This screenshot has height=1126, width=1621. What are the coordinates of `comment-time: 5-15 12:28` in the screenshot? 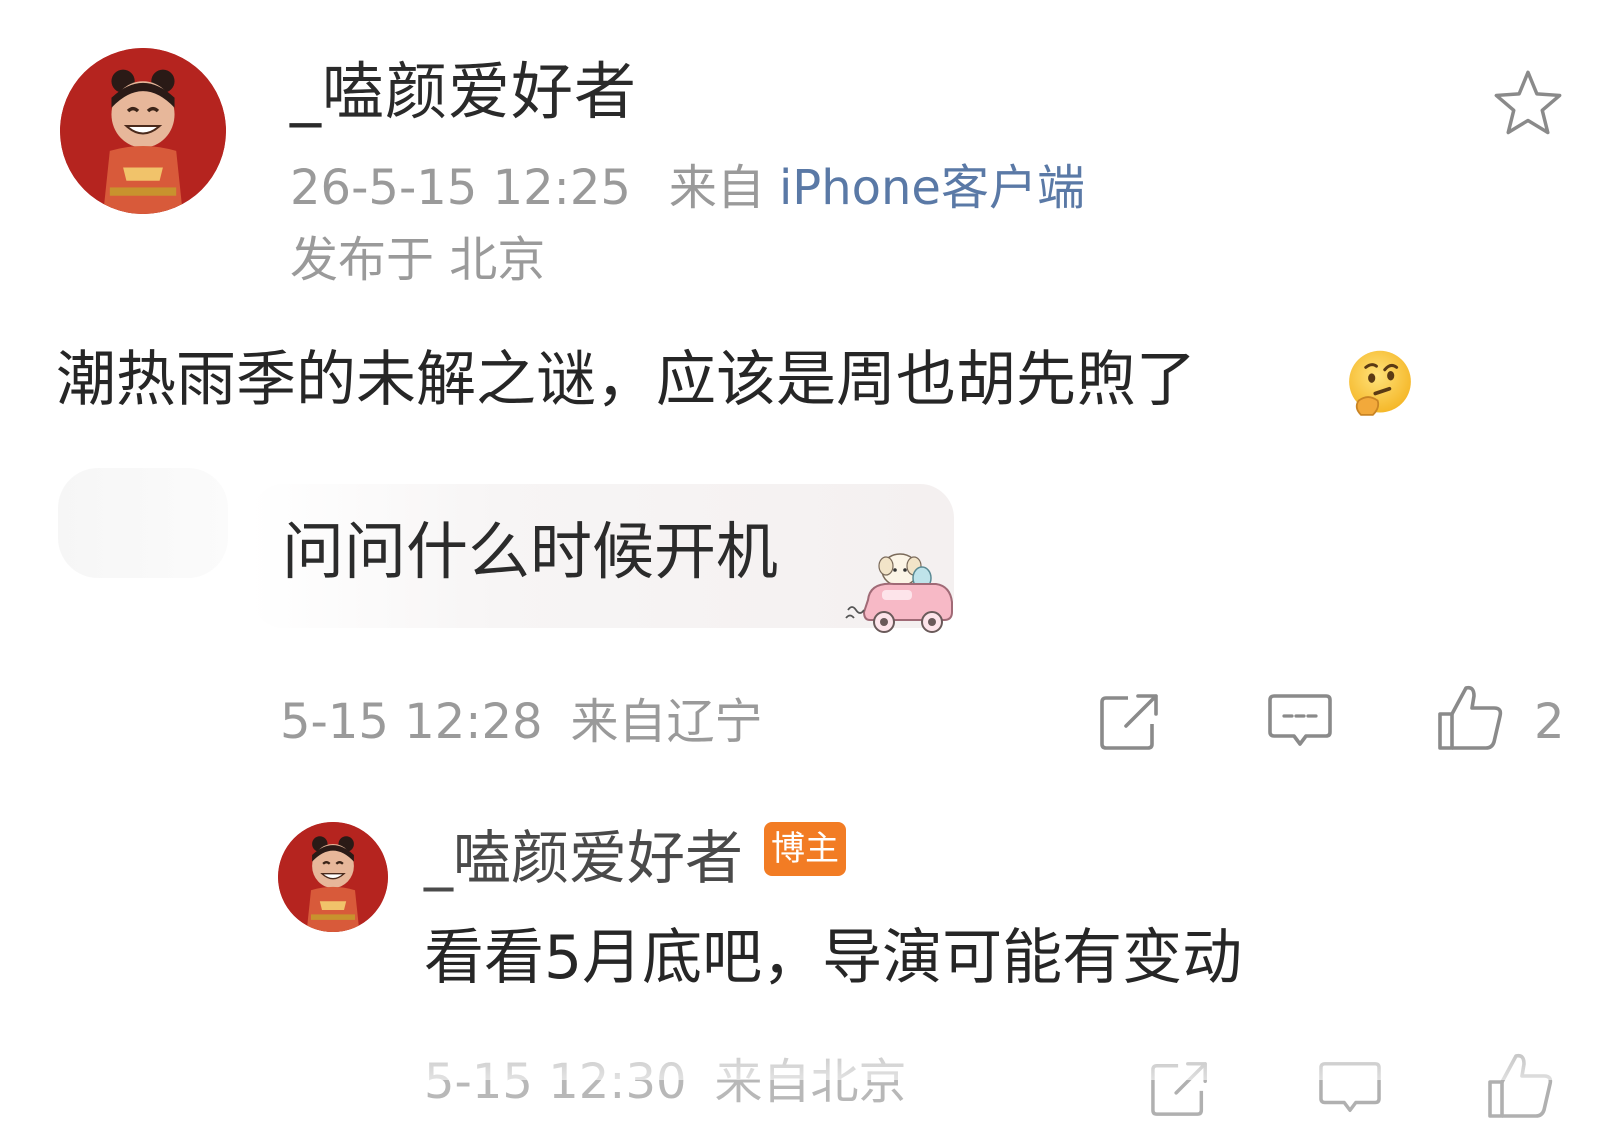 It's located at (411, 722).